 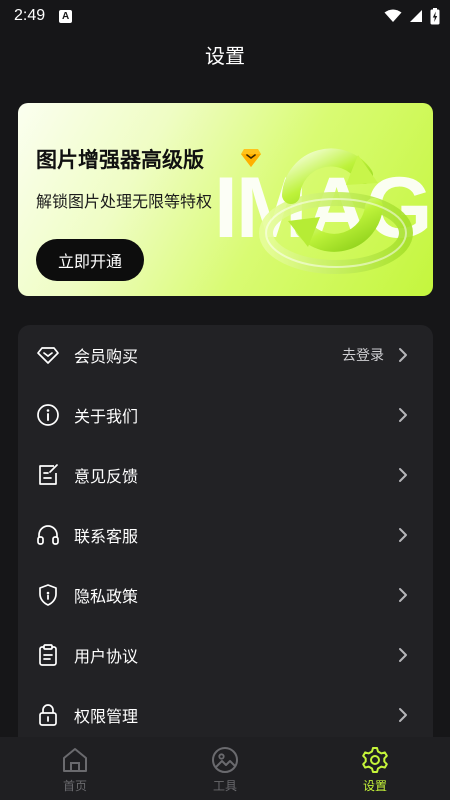 I want to click on tab-settings: 设置, so click(x=375, y=768).